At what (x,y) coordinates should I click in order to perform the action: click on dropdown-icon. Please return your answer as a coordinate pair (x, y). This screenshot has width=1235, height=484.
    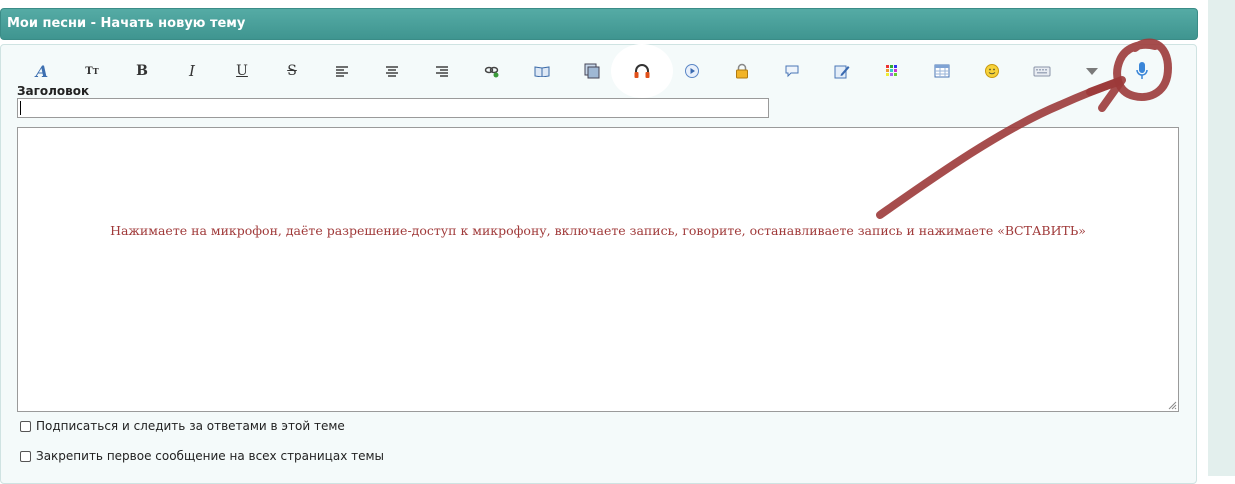
    Looking at the image, I should click on (1092, 71).